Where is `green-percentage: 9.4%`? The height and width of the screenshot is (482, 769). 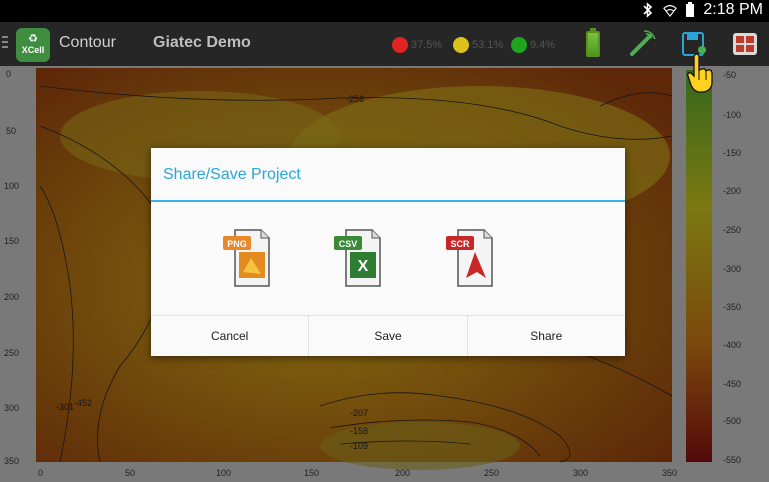
green-percentage: 9.4% is located at coordinates (533, 45).